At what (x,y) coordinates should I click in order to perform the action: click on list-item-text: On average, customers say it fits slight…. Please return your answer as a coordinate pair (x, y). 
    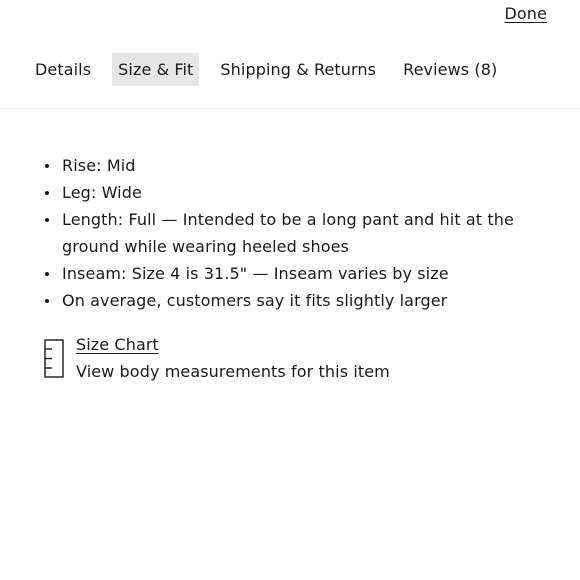
    Looking at the image, I should click on (255, 300).